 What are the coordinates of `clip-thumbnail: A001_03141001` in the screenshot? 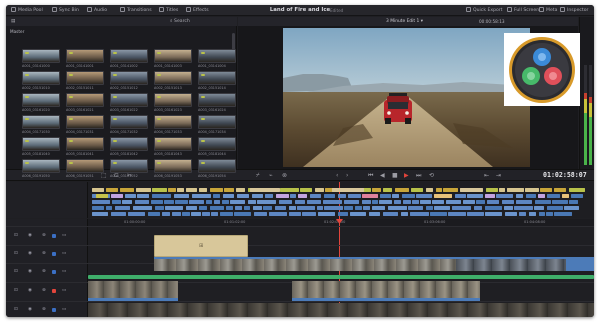 It's located at (85, 60).